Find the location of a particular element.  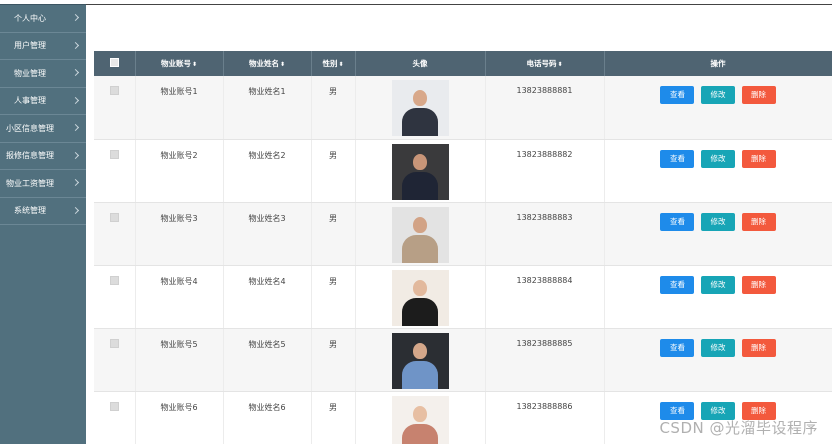

sidebar-item-label: 用户管理 is located at coordinates (30, 46).